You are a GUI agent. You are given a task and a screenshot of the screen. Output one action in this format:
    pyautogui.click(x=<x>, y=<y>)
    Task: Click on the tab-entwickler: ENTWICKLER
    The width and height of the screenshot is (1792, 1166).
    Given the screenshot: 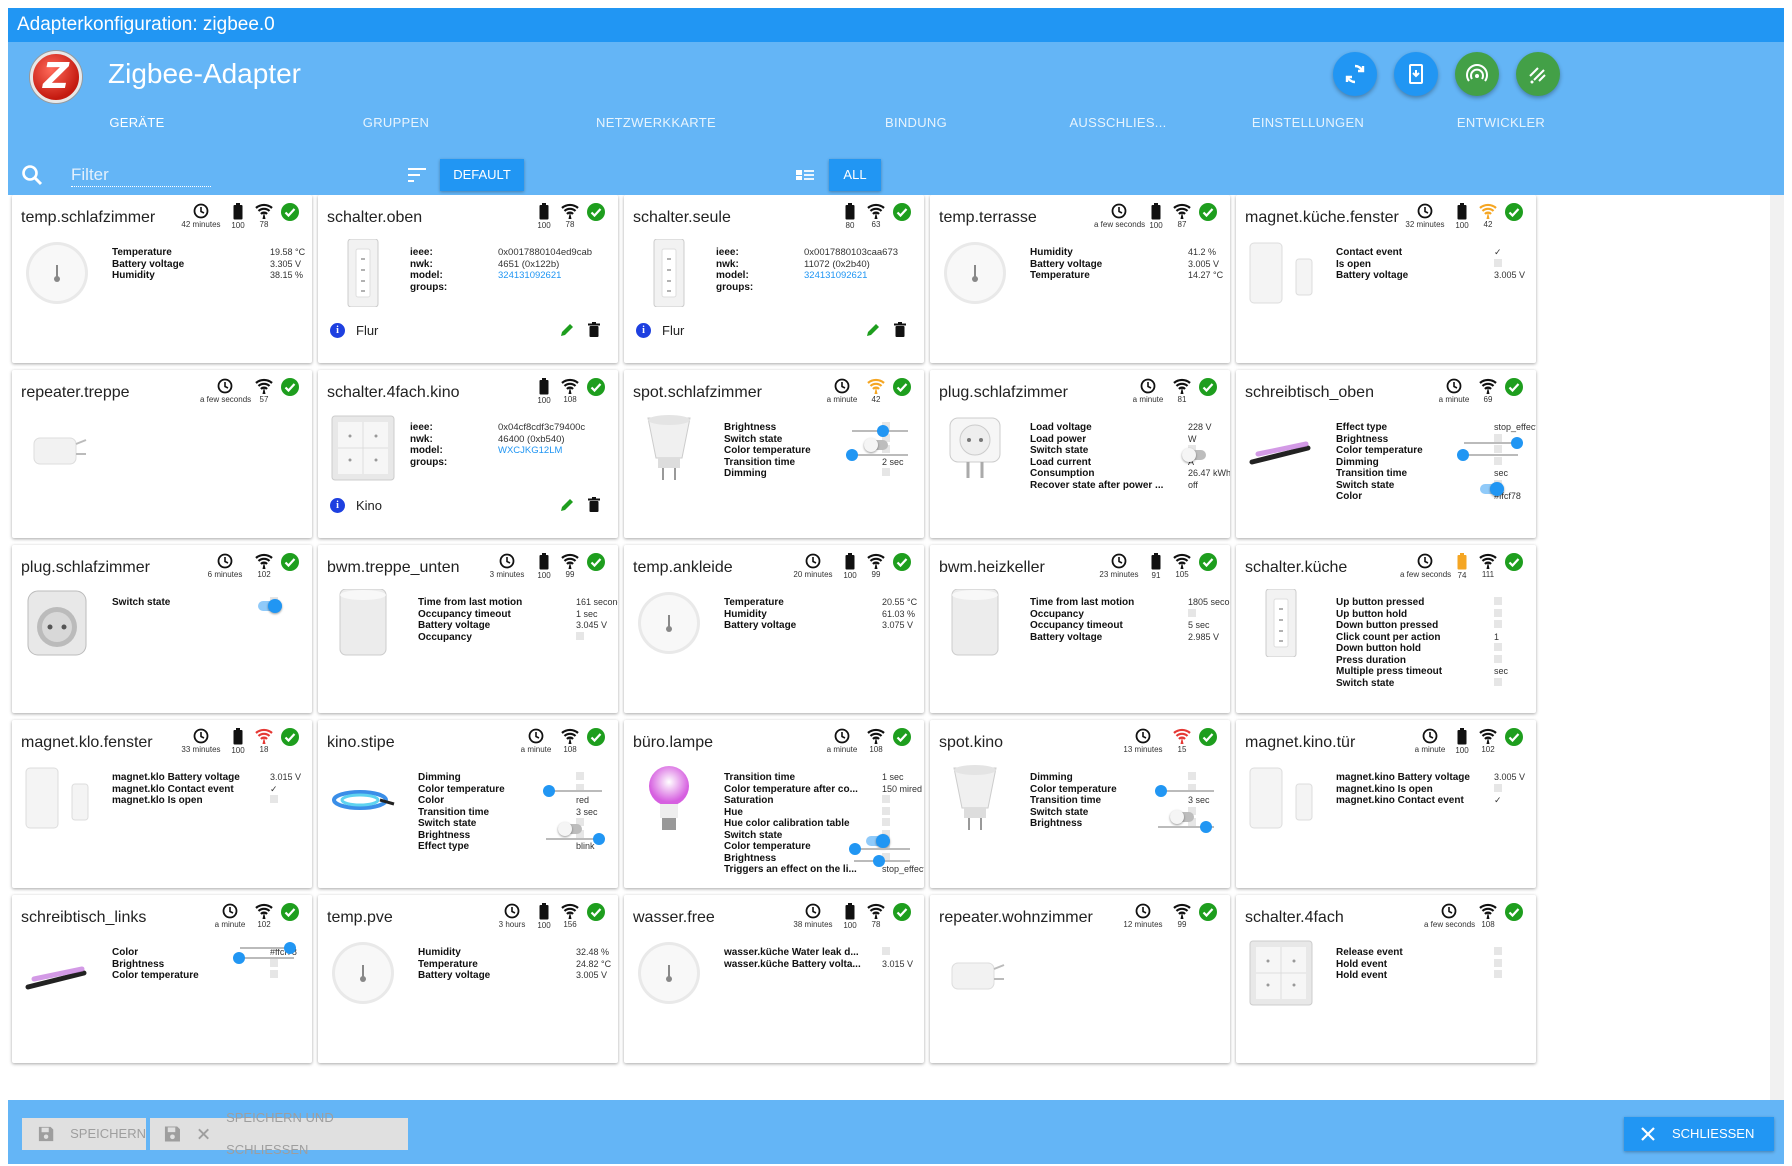 What is the action you would take?
    pyautogui.click(x=1501, y=131)
    